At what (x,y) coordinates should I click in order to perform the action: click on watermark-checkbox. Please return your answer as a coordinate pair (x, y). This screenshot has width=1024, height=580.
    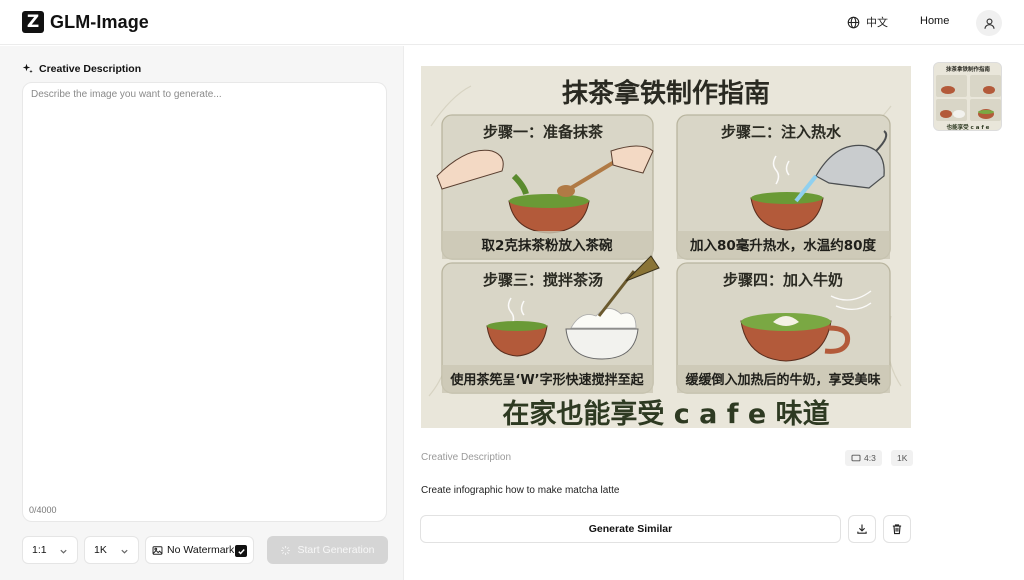
    Looking at the image, I should click on (241, 551).